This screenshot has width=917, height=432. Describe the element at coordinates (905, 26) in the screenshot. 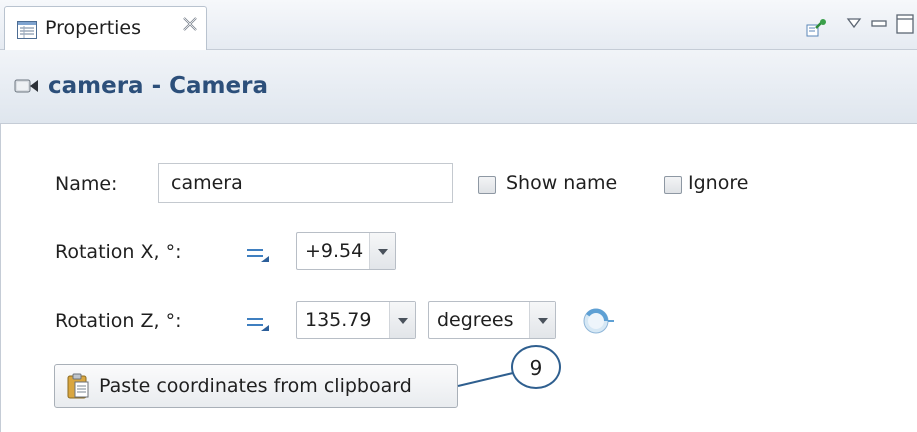

I see `maximize-icon` at that location.